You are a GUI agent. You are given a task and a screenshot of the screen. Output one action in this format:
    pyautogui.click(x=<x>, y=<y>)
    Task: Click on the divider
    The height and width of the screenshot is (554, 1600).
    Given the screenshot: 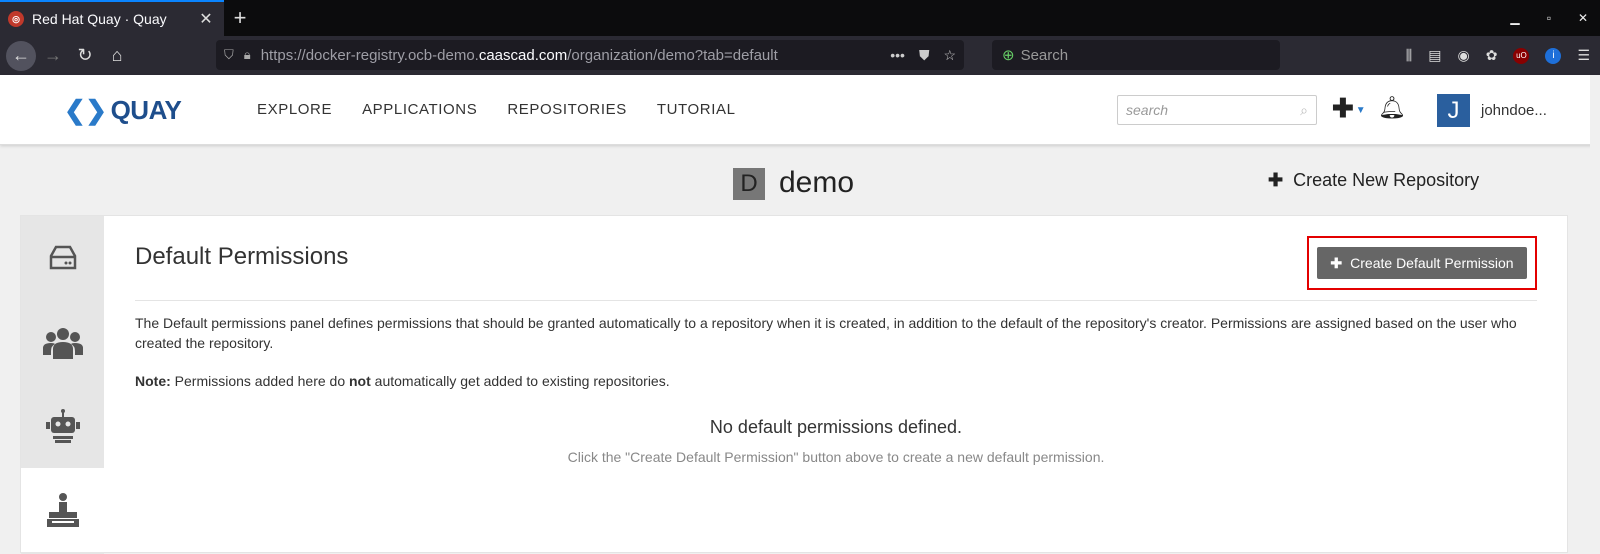 What is the action you would take?
    pyautogui.click(x=836, y=300)
    